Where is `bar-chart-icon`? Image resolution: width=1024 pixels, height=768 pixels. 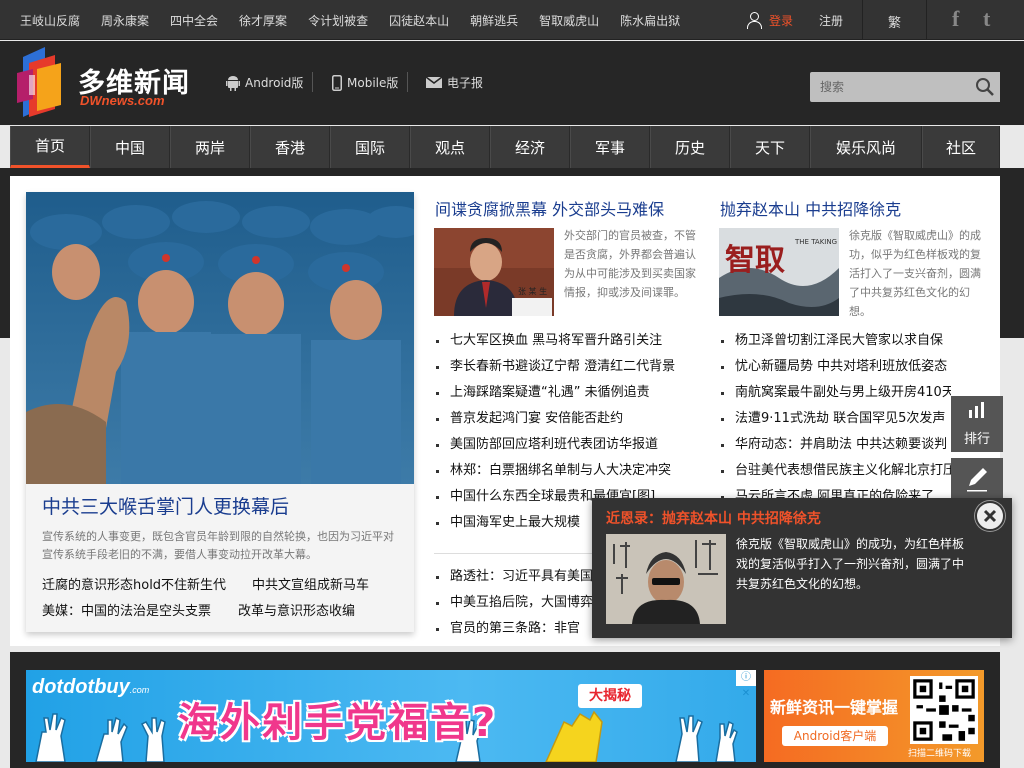 bar-chart-icon is located at coordinates (976, 410).